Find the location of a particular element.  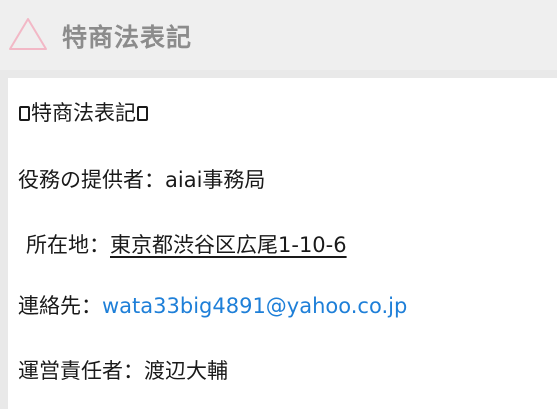

triangle-outline-icon is located at coordinates (28, 34).